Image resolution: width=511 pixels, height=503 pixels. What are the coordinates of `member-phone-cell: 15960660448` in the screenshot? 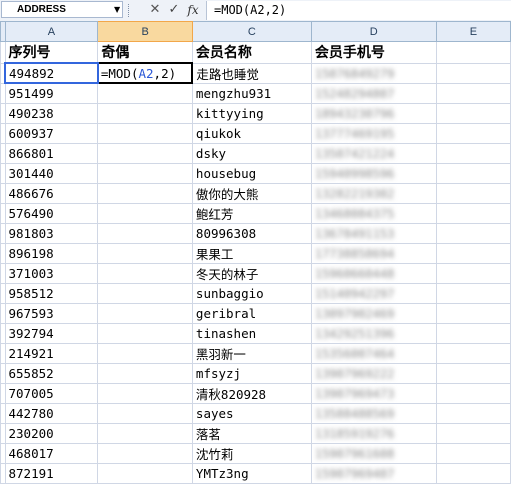 It's located at (373, 273).